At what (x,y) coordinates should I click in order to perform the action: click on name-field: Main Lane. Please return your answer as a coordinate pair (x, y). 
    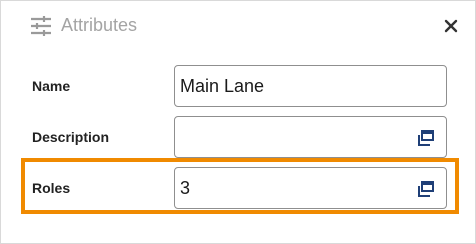
    Looking at the image, I should click on (310, 86).